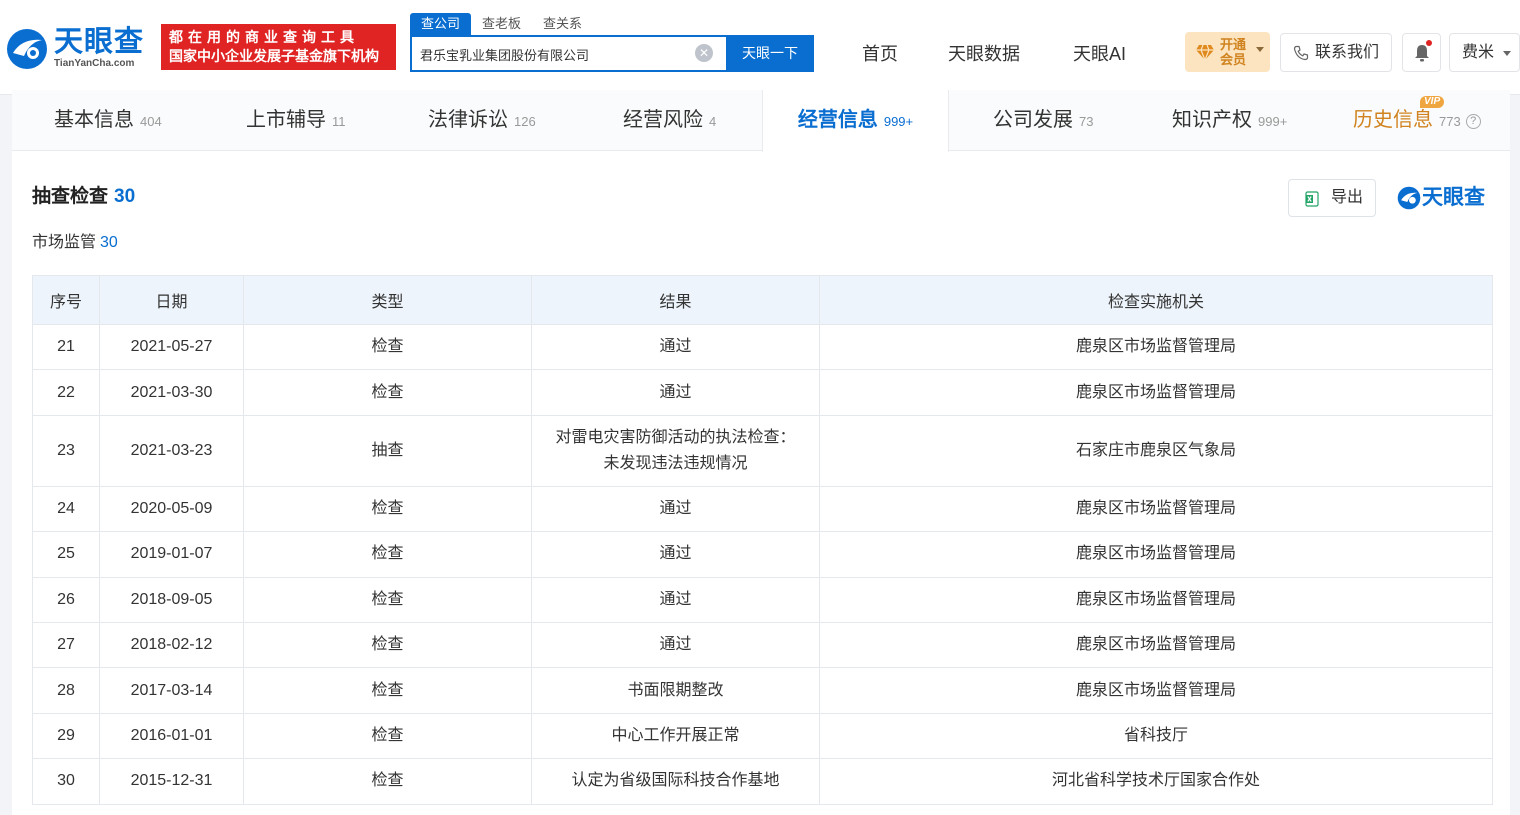 This screenshot has height=815, width=1520. Describe the element at coordinates (125, 196) in the screenshot. I see `section-count: 30` at that location.